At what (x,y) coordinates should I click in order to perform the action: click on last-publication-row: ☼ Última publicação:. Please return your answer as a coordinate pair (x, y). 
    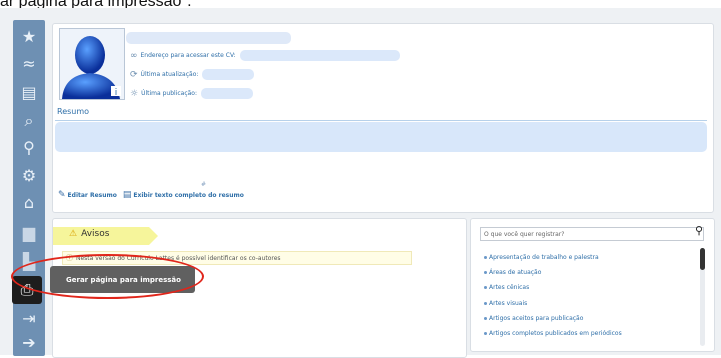
    Looking at the image, I should click on (191, 93).